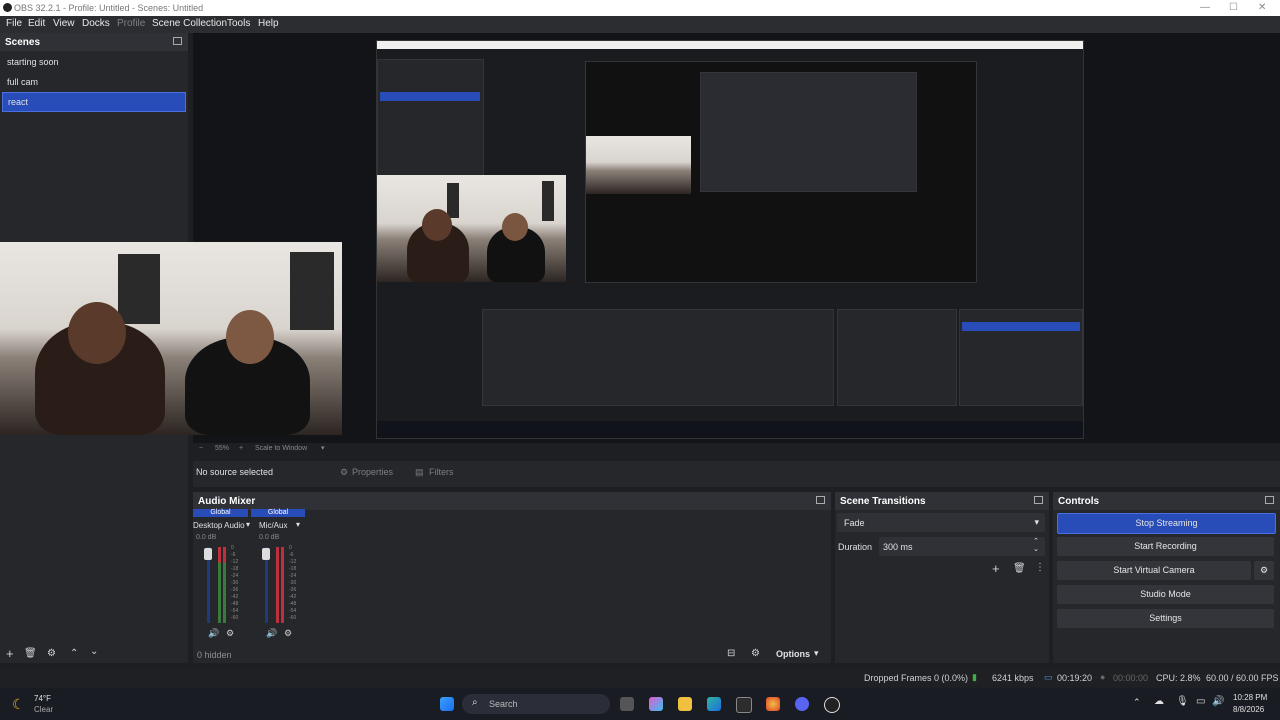 This screenshot has width=1280, height=720. I want to click on scene-label: react, so click(18, 102).